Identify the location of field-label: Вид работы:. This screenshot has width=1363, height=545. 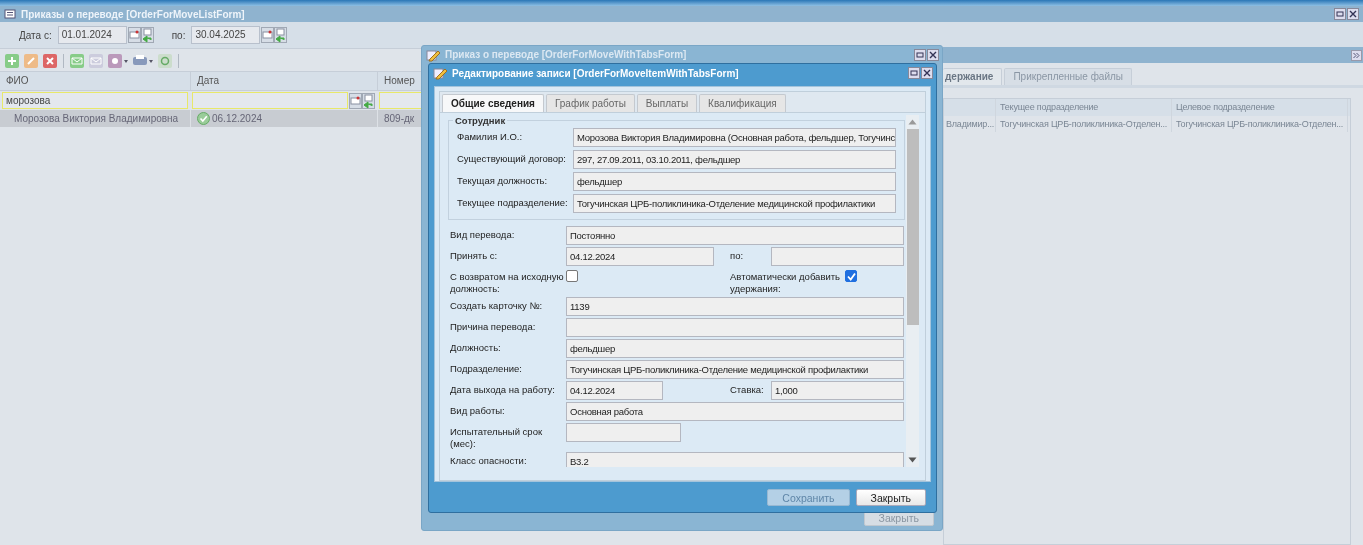
(478, 410).